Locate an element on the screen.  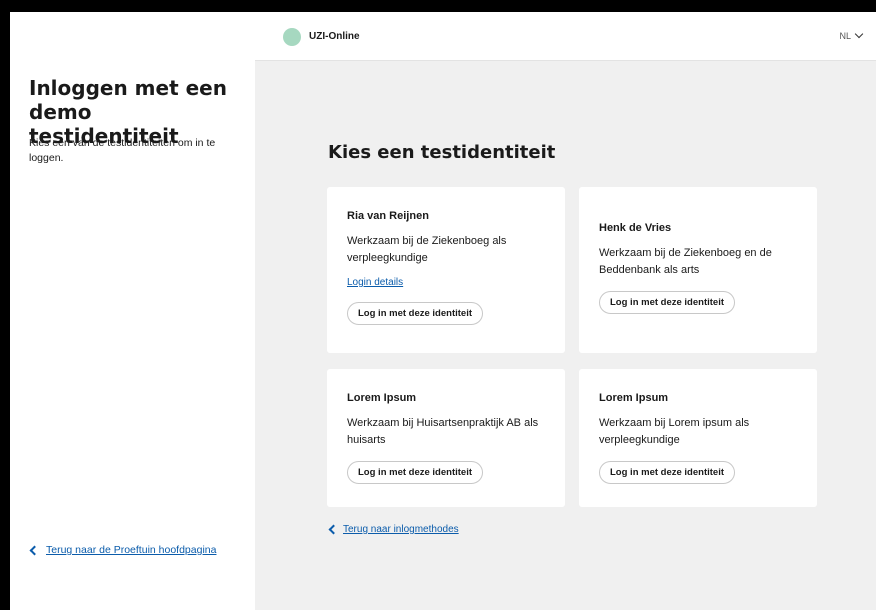
back-to-home-link: Terug naar de Proeftuin hoofdpagina is located at coordinates (122, 550).